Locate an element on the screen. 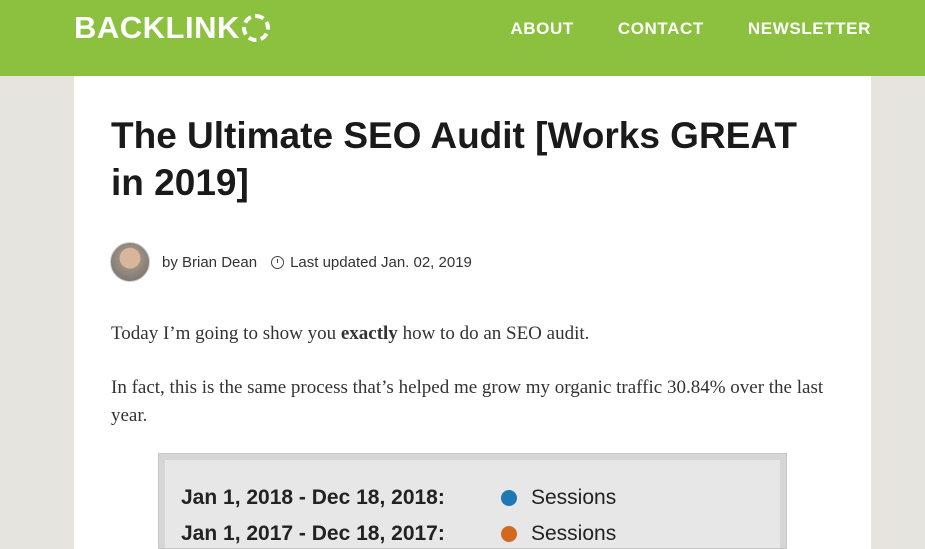 This screenshot has width=925, height=549. intro-emphasis: exactly is located at coordinates (369, 333).